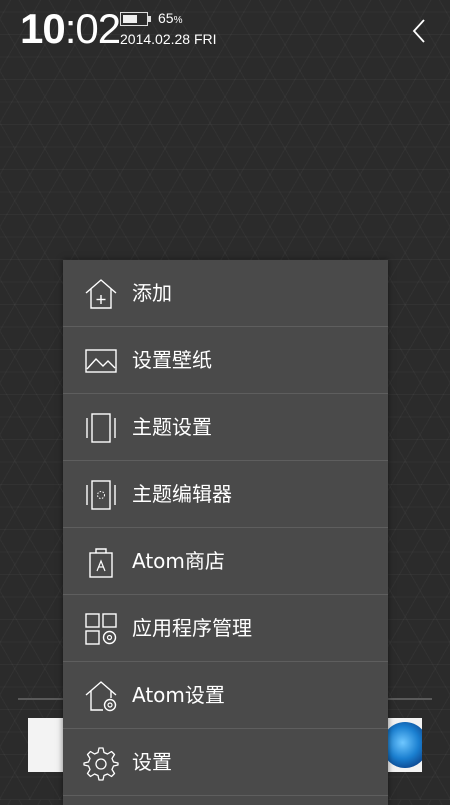 The height and width of the screenshot is (805, 450). What do you see at coordinates (225, 30) in the screenshot?
I see `status-bar: 10:02 65% 2014.02.28 FRI` at bounding box center [225, 30].